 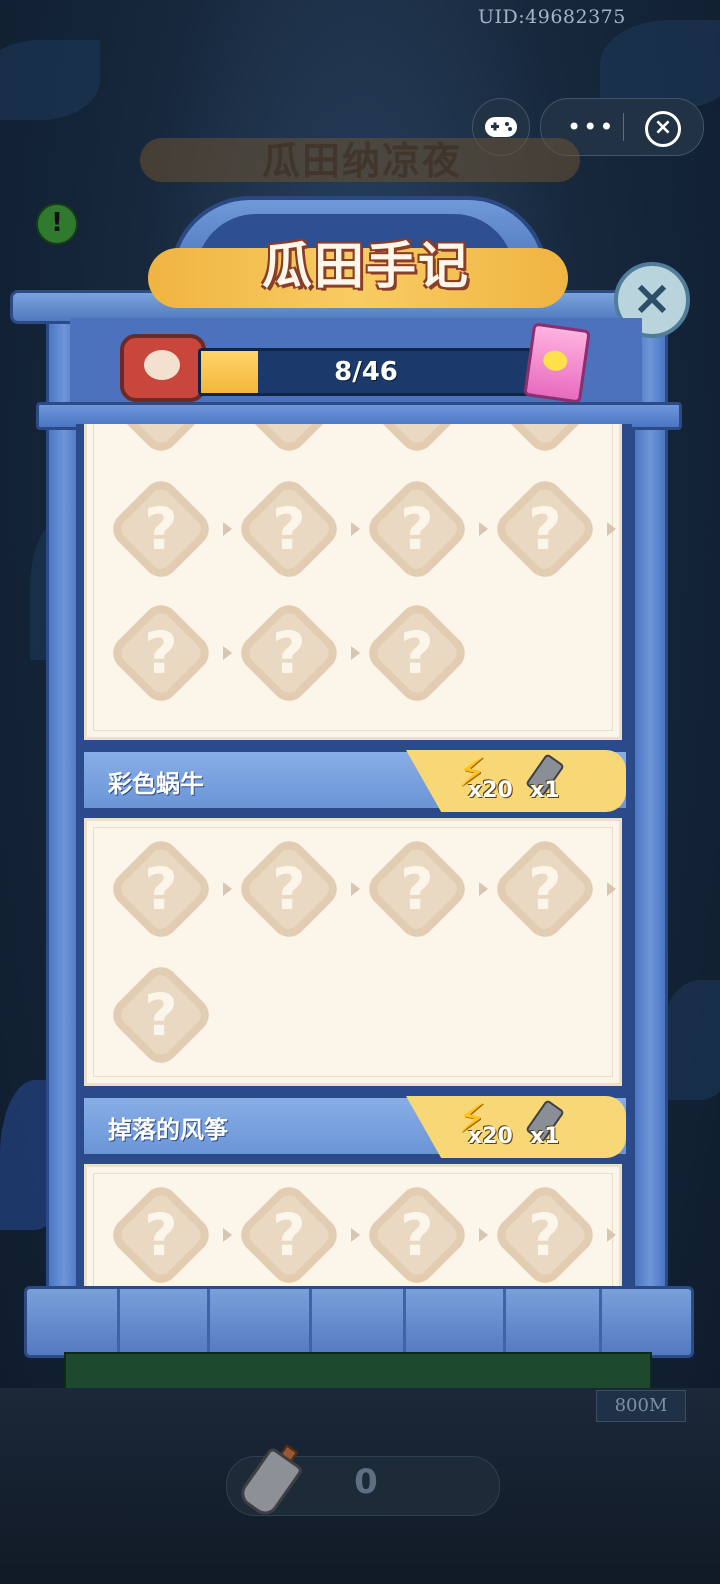 What do you see at coordinates (353, 1227) in the screenshot?
I see `collection-card: ????` at bounding box center [353, 1227].